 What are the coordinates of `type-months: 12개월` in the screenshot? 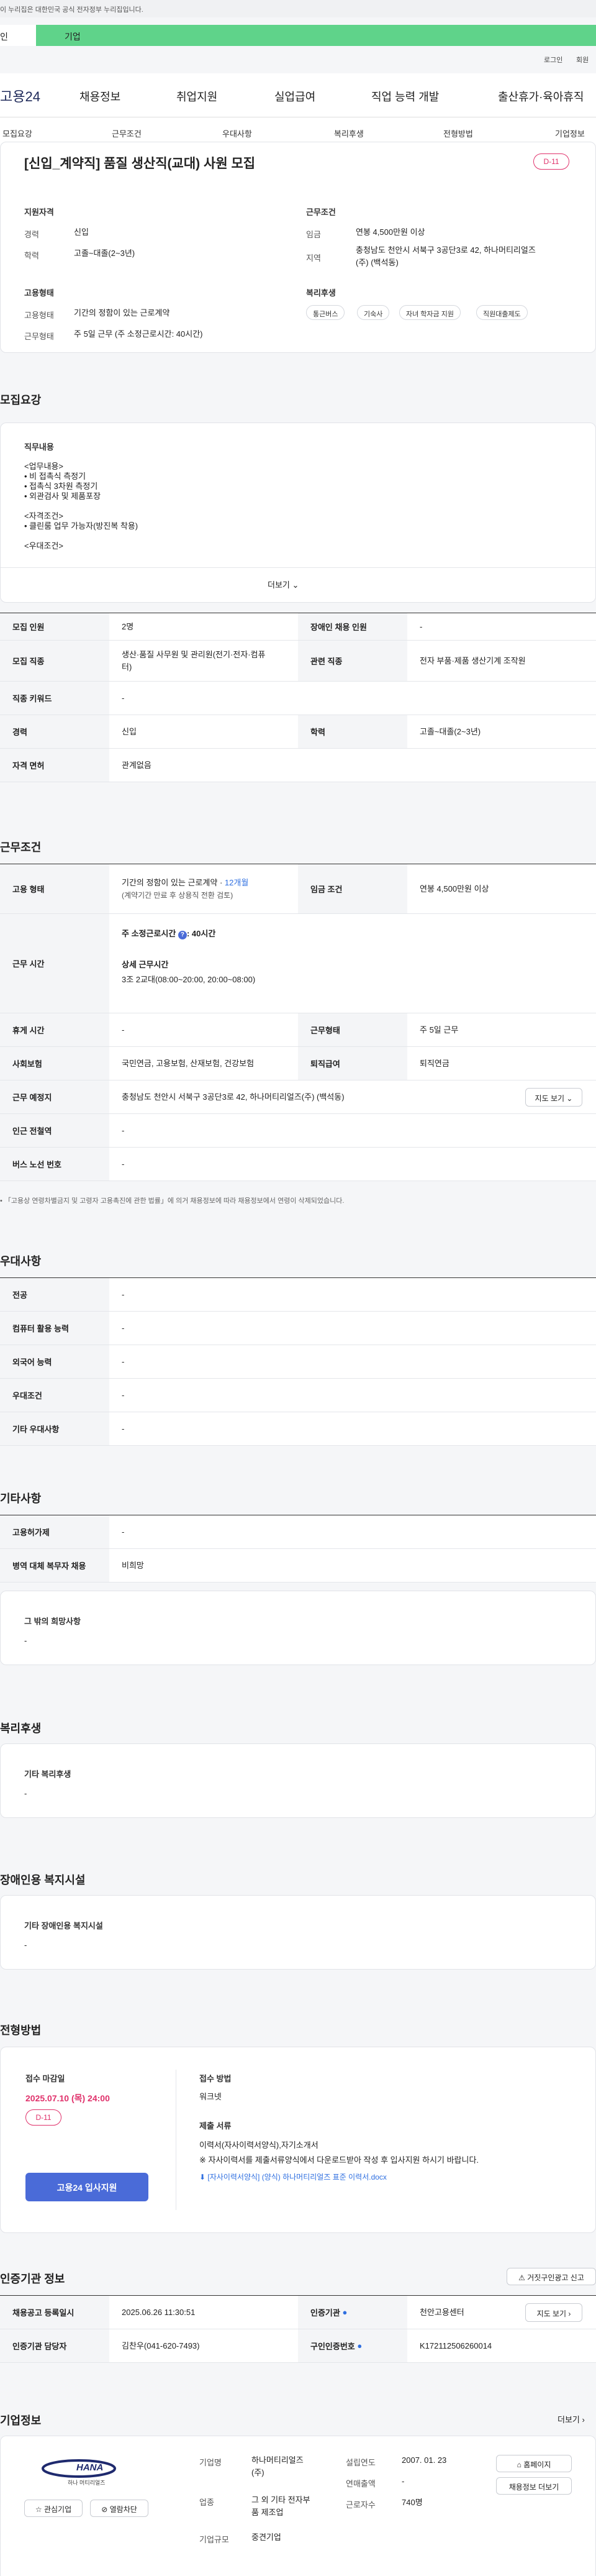 It's located at (236, 882).